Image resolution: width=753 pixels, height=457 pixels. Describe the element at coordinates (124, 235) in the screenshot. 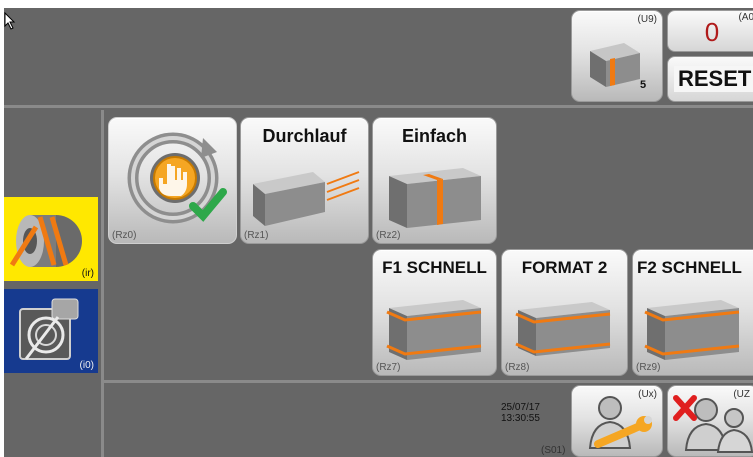

I see `auto-mode-code: (Rz0)` at that location.